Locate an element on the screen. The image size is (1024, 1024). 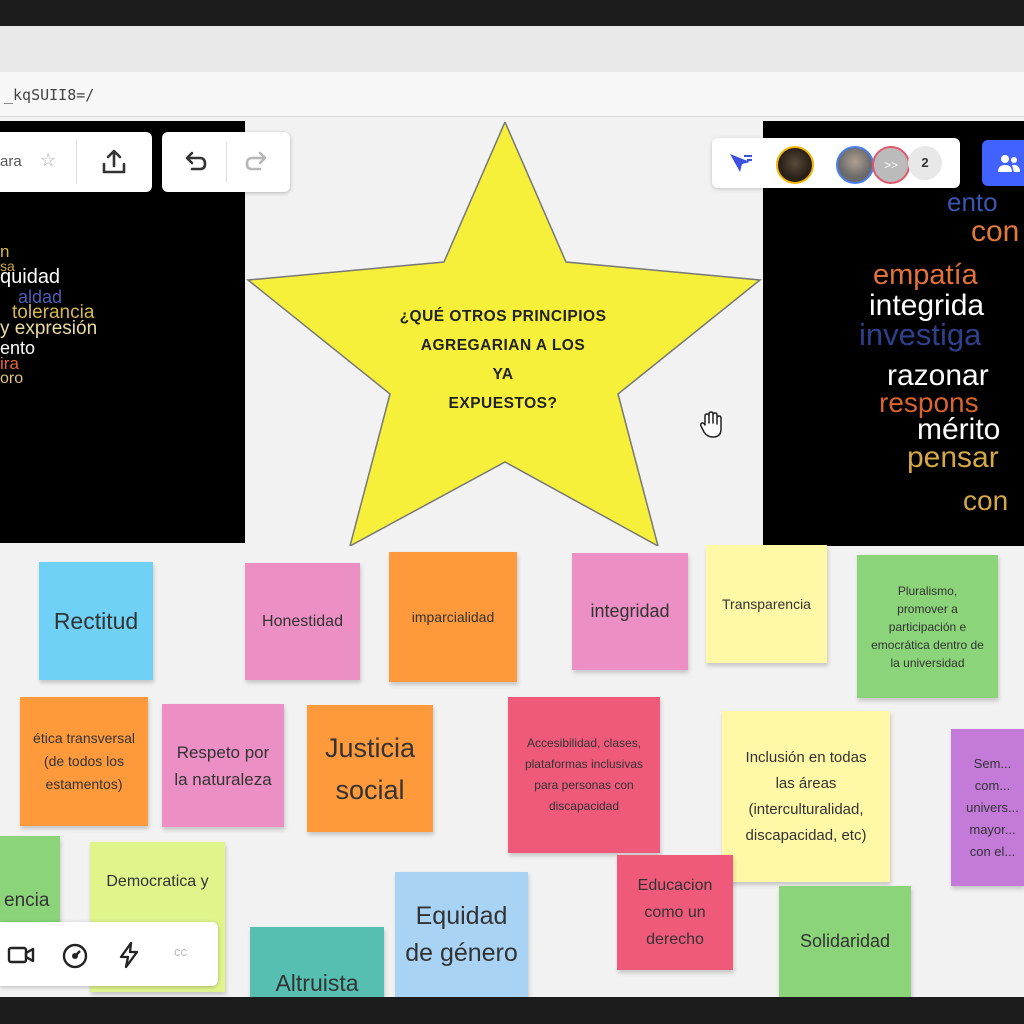
collaboration-toolbar: >> 2 is located at coordinates (868, 163).